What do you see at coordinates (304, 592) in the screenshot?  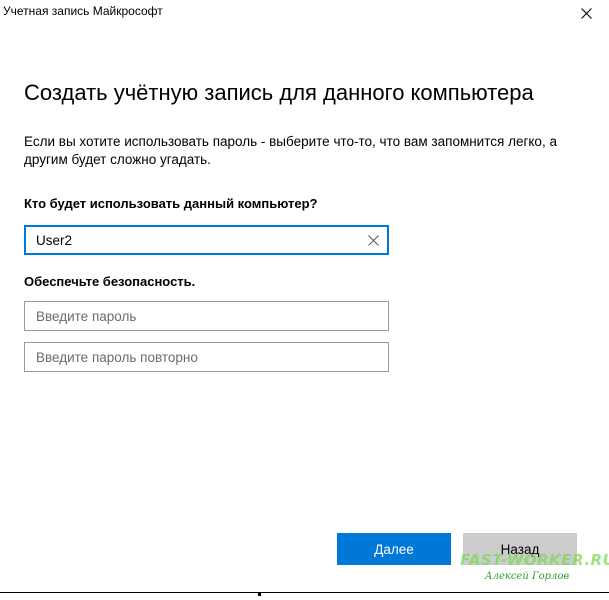 I see `bottom-divider` at bounding box center [304, 592].